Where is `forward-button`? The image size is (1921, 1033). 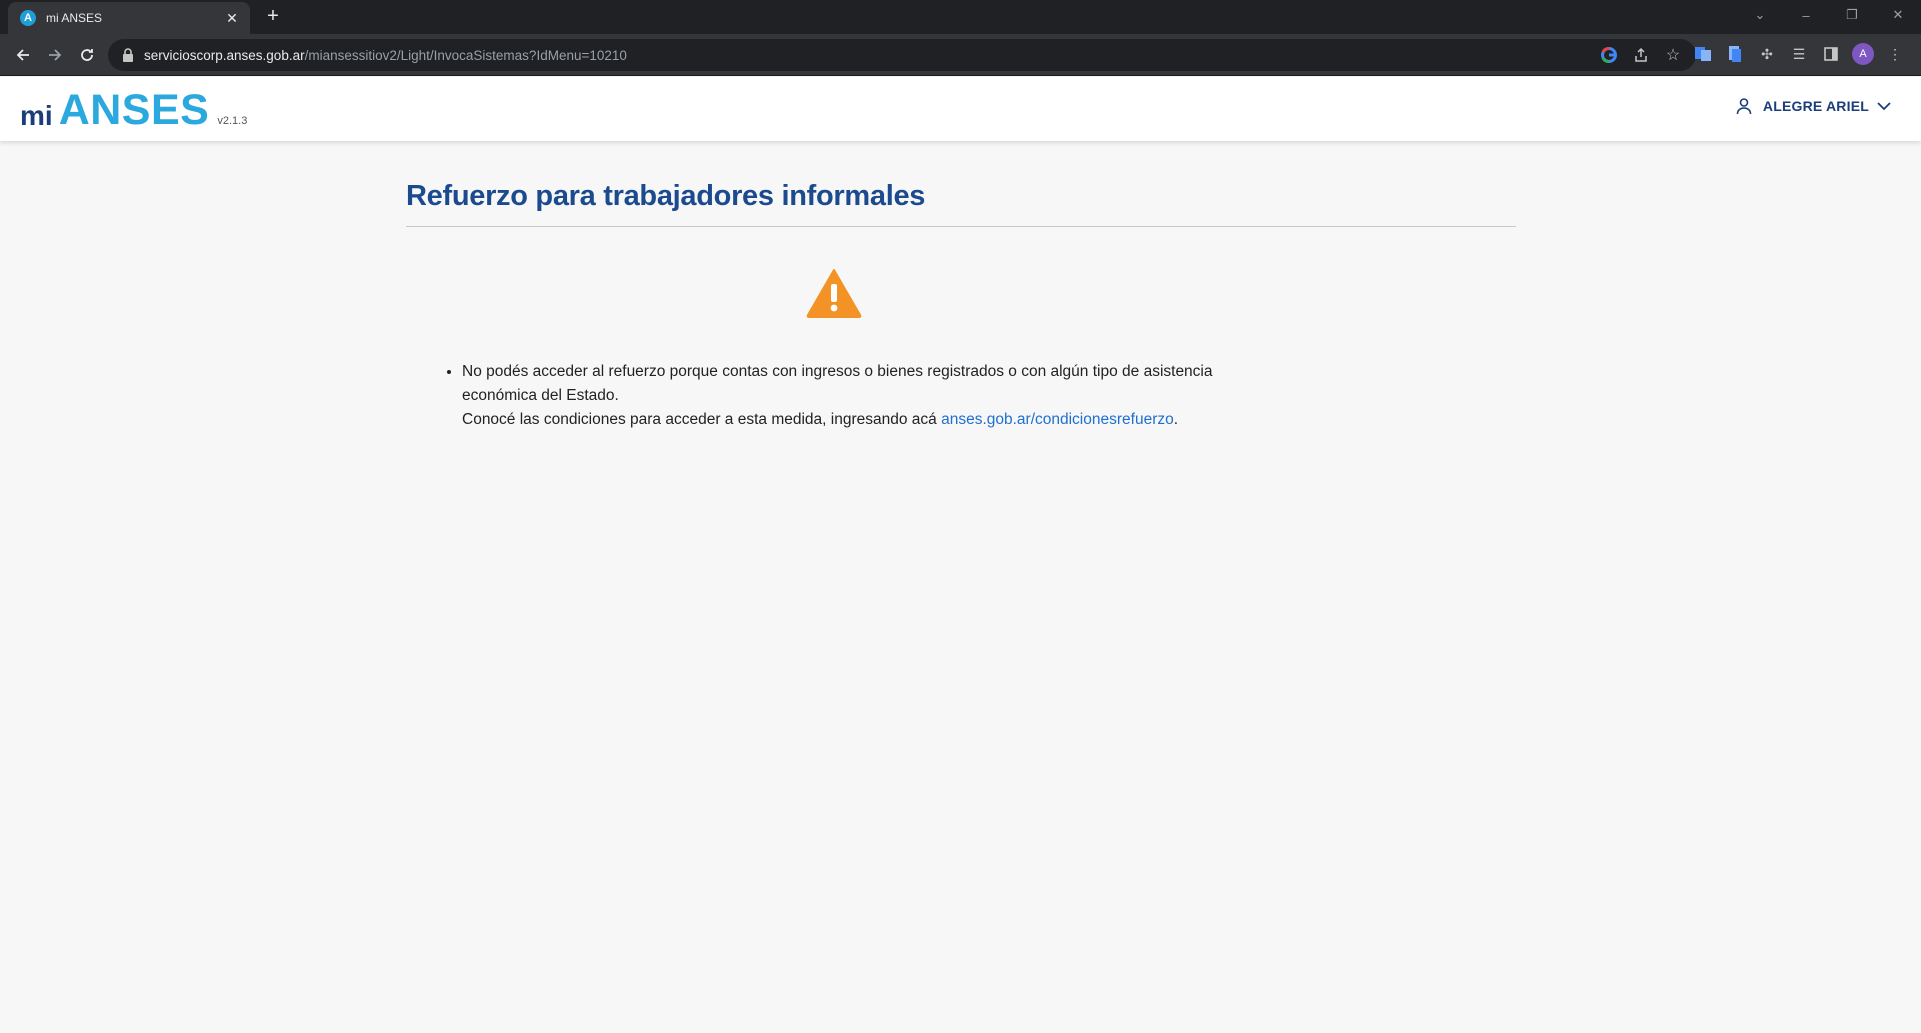
forward-button is located at coordinates (55, 55).